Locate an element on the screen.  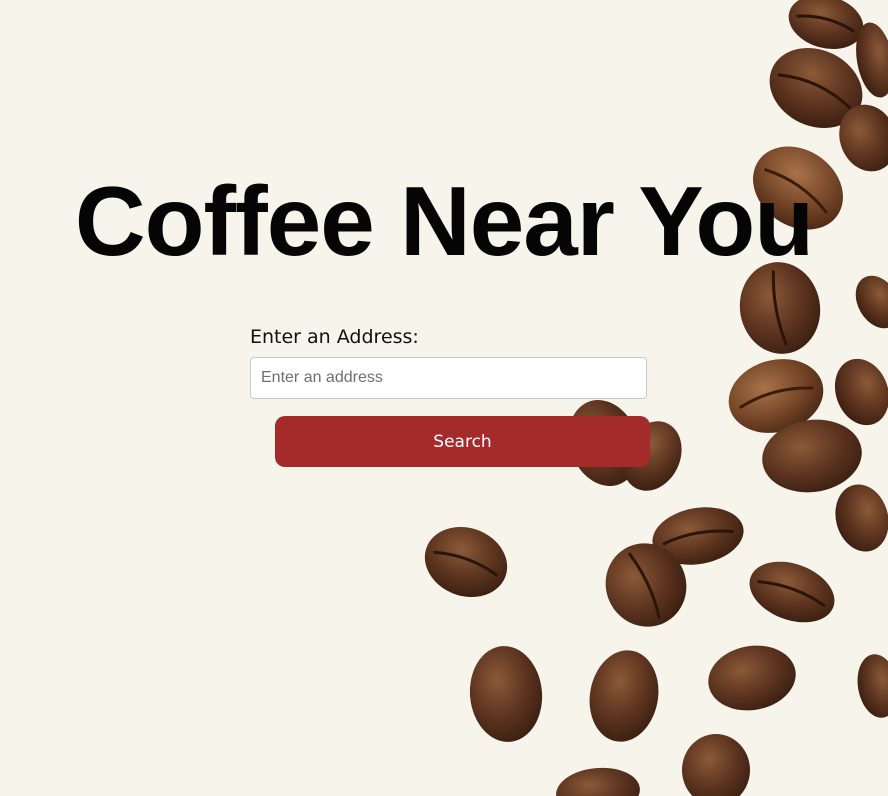
page-title: Coffee Near You is located at coordinates (444, 221).